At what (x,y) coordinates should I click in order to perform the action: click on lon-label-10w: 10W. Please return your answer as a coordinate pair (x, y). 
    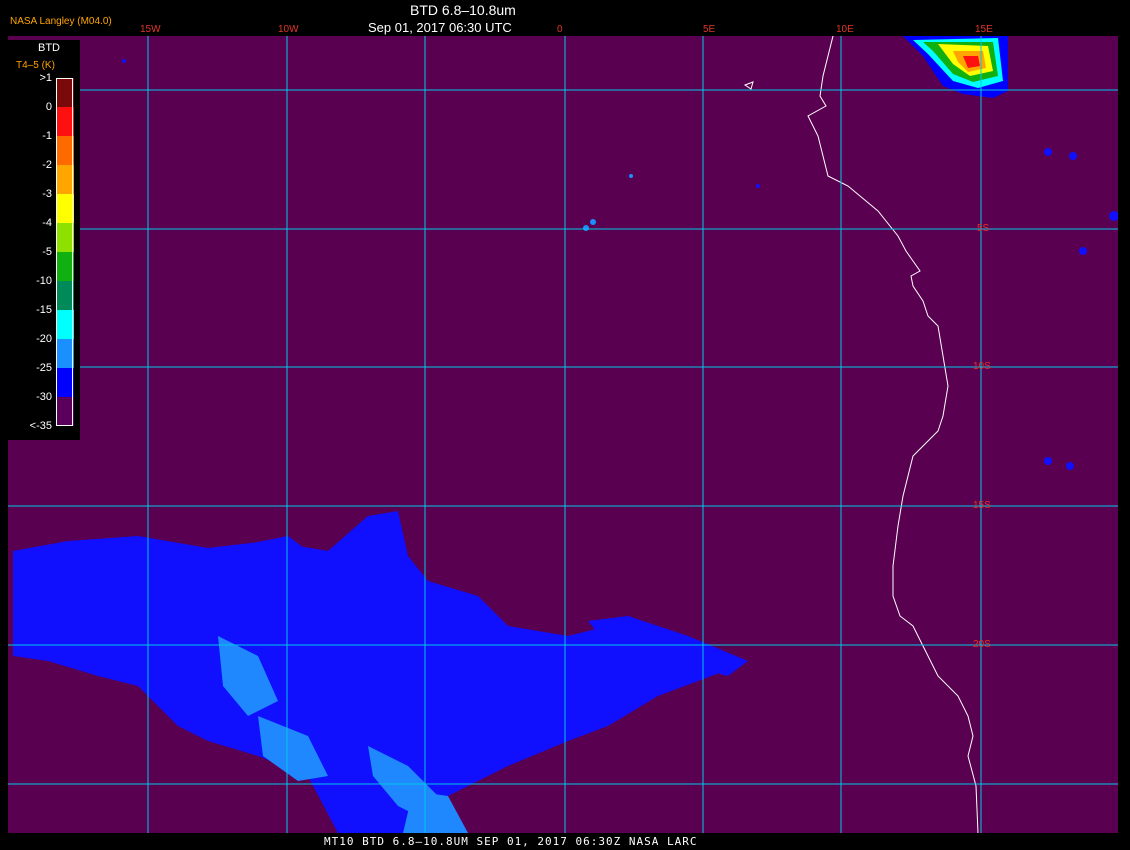
    Looking at the image, I should click on (288, 29).